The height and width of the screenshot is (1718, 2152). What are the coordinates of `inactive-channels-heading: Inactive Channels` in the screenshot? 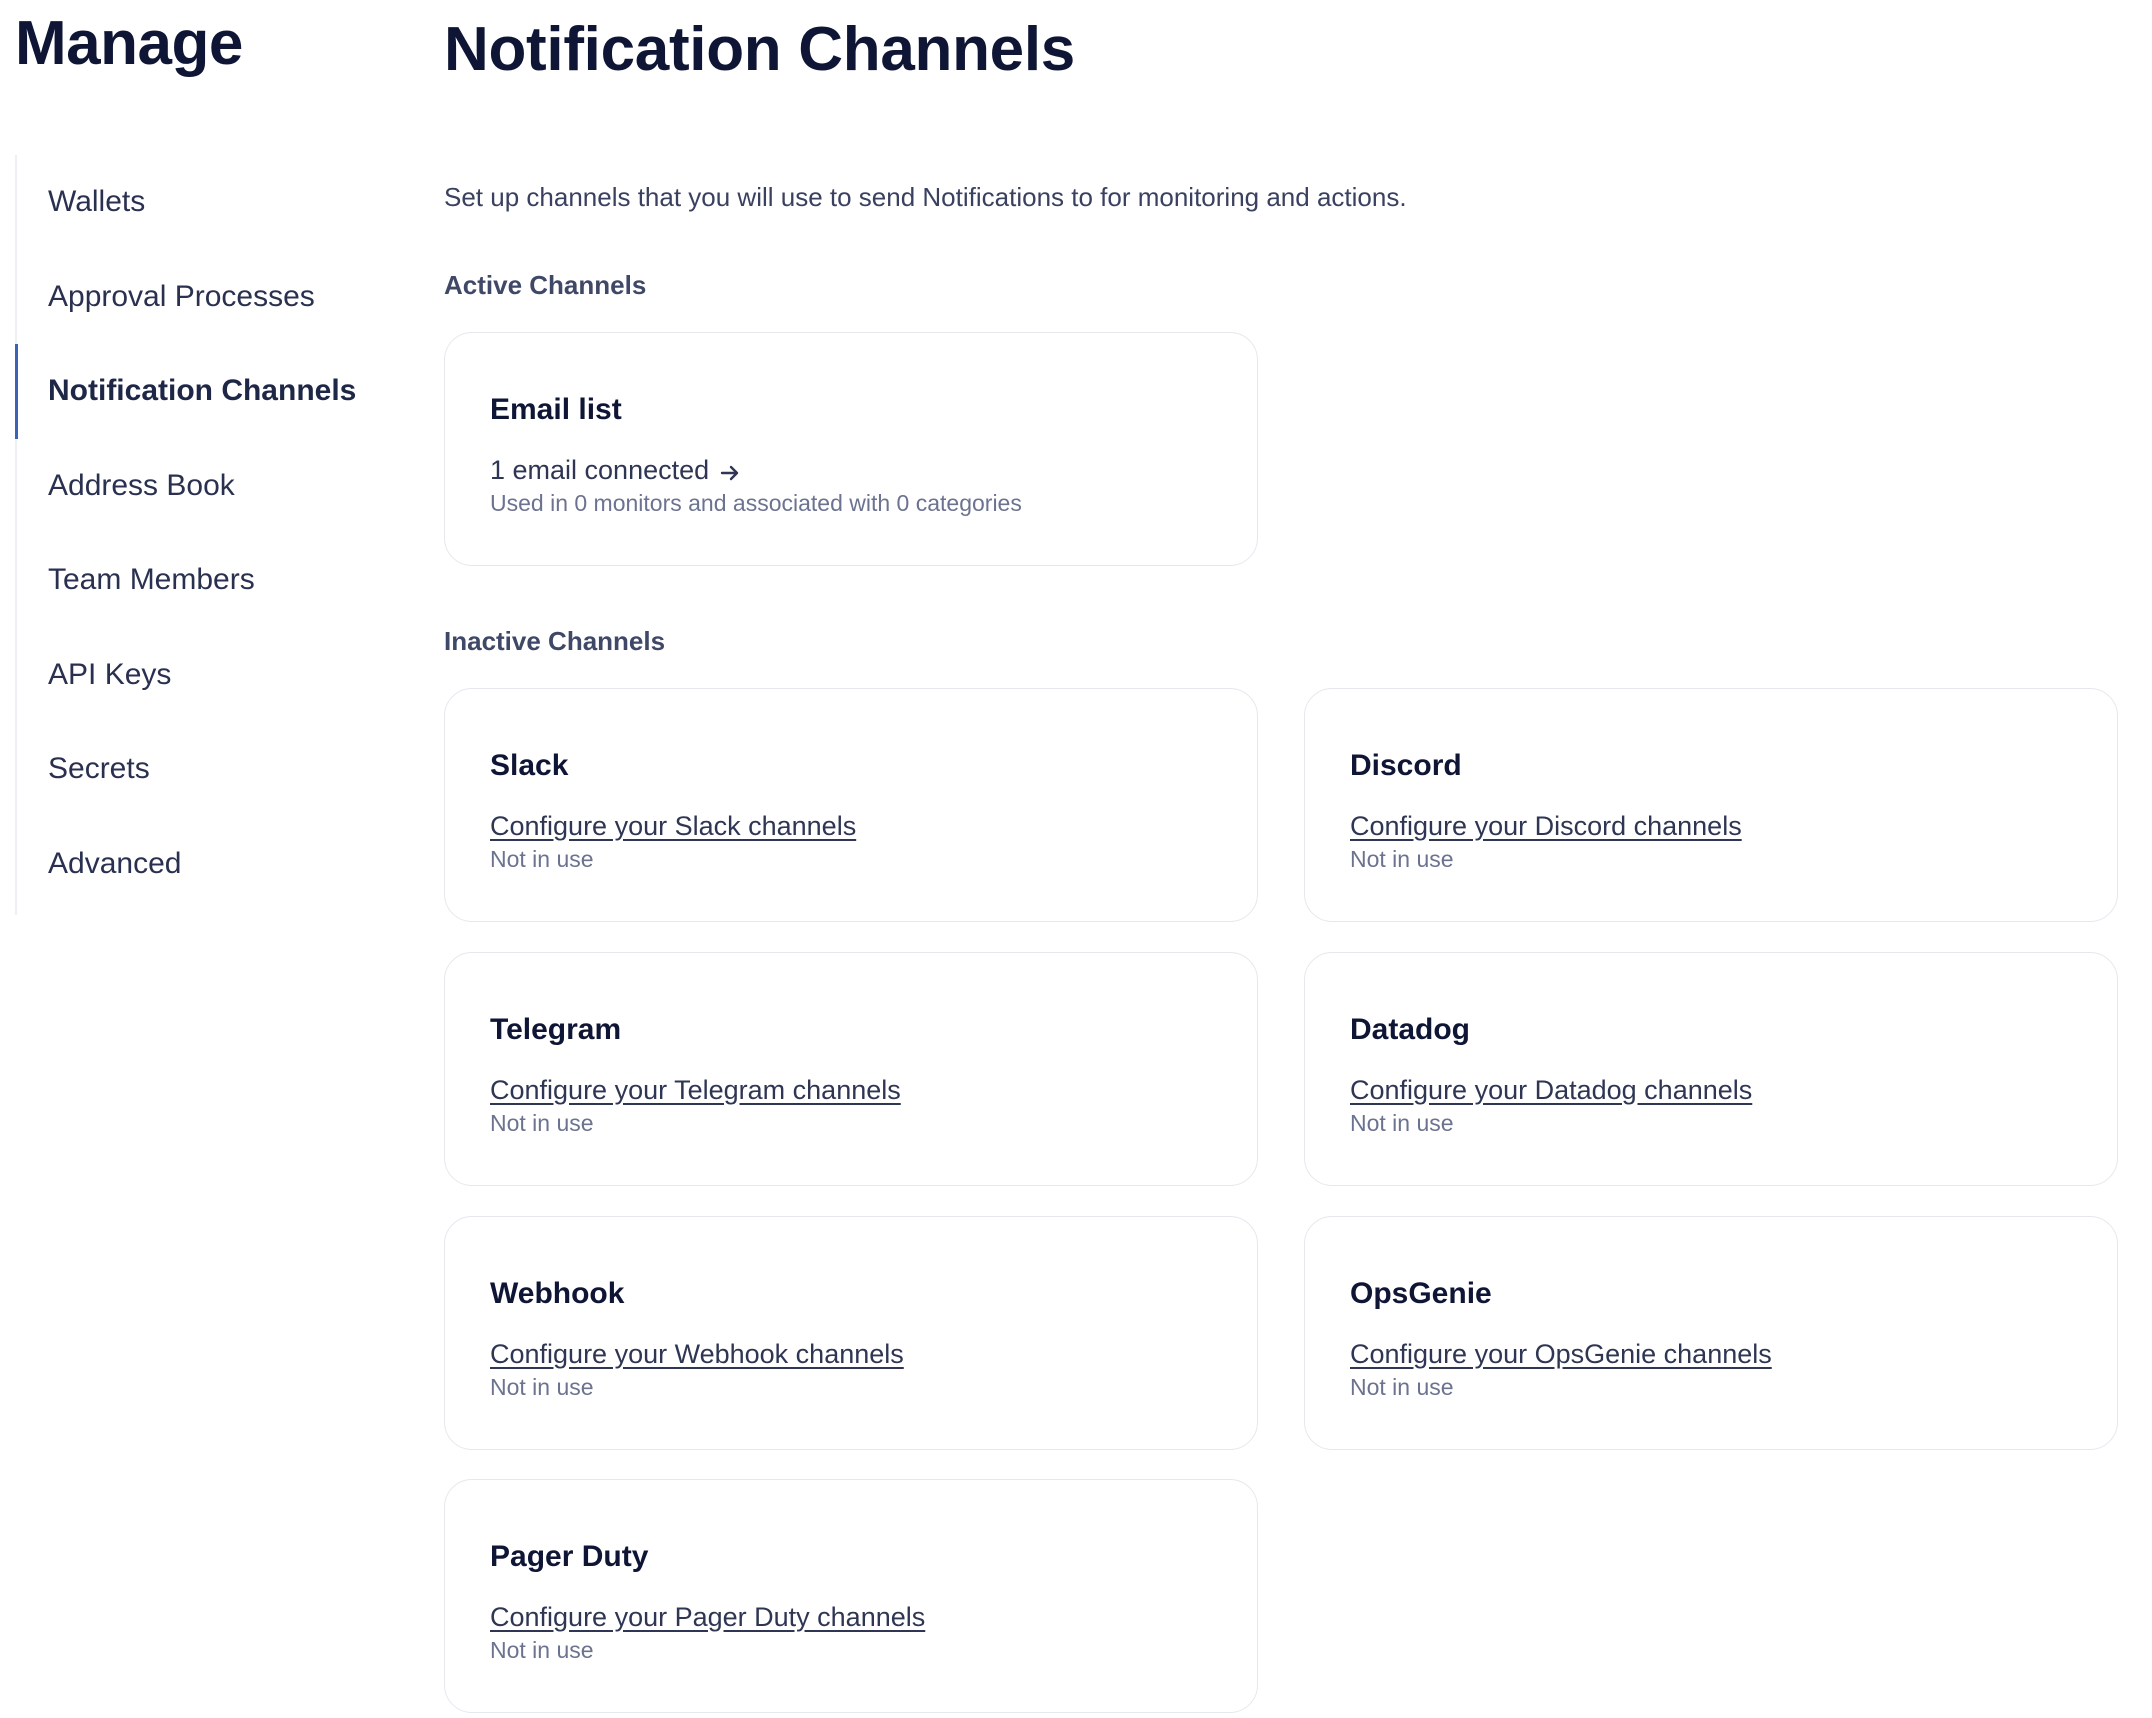 It's located at (555, 641).